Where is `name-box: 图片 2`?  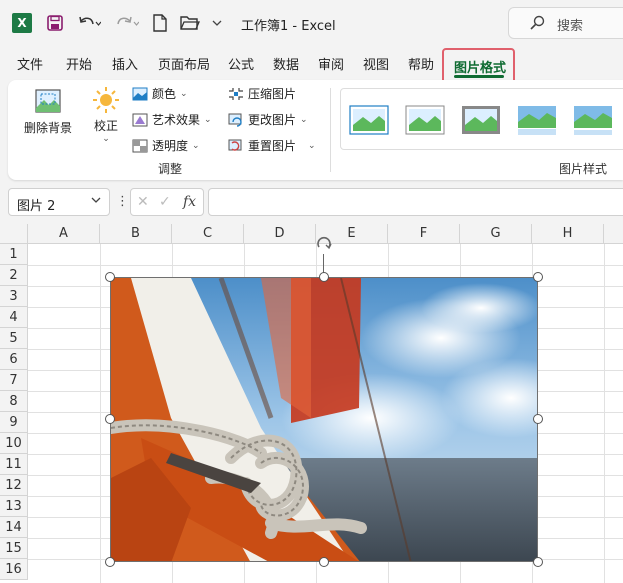
name-box: 图片 2 is located at coordinates (59, 202).